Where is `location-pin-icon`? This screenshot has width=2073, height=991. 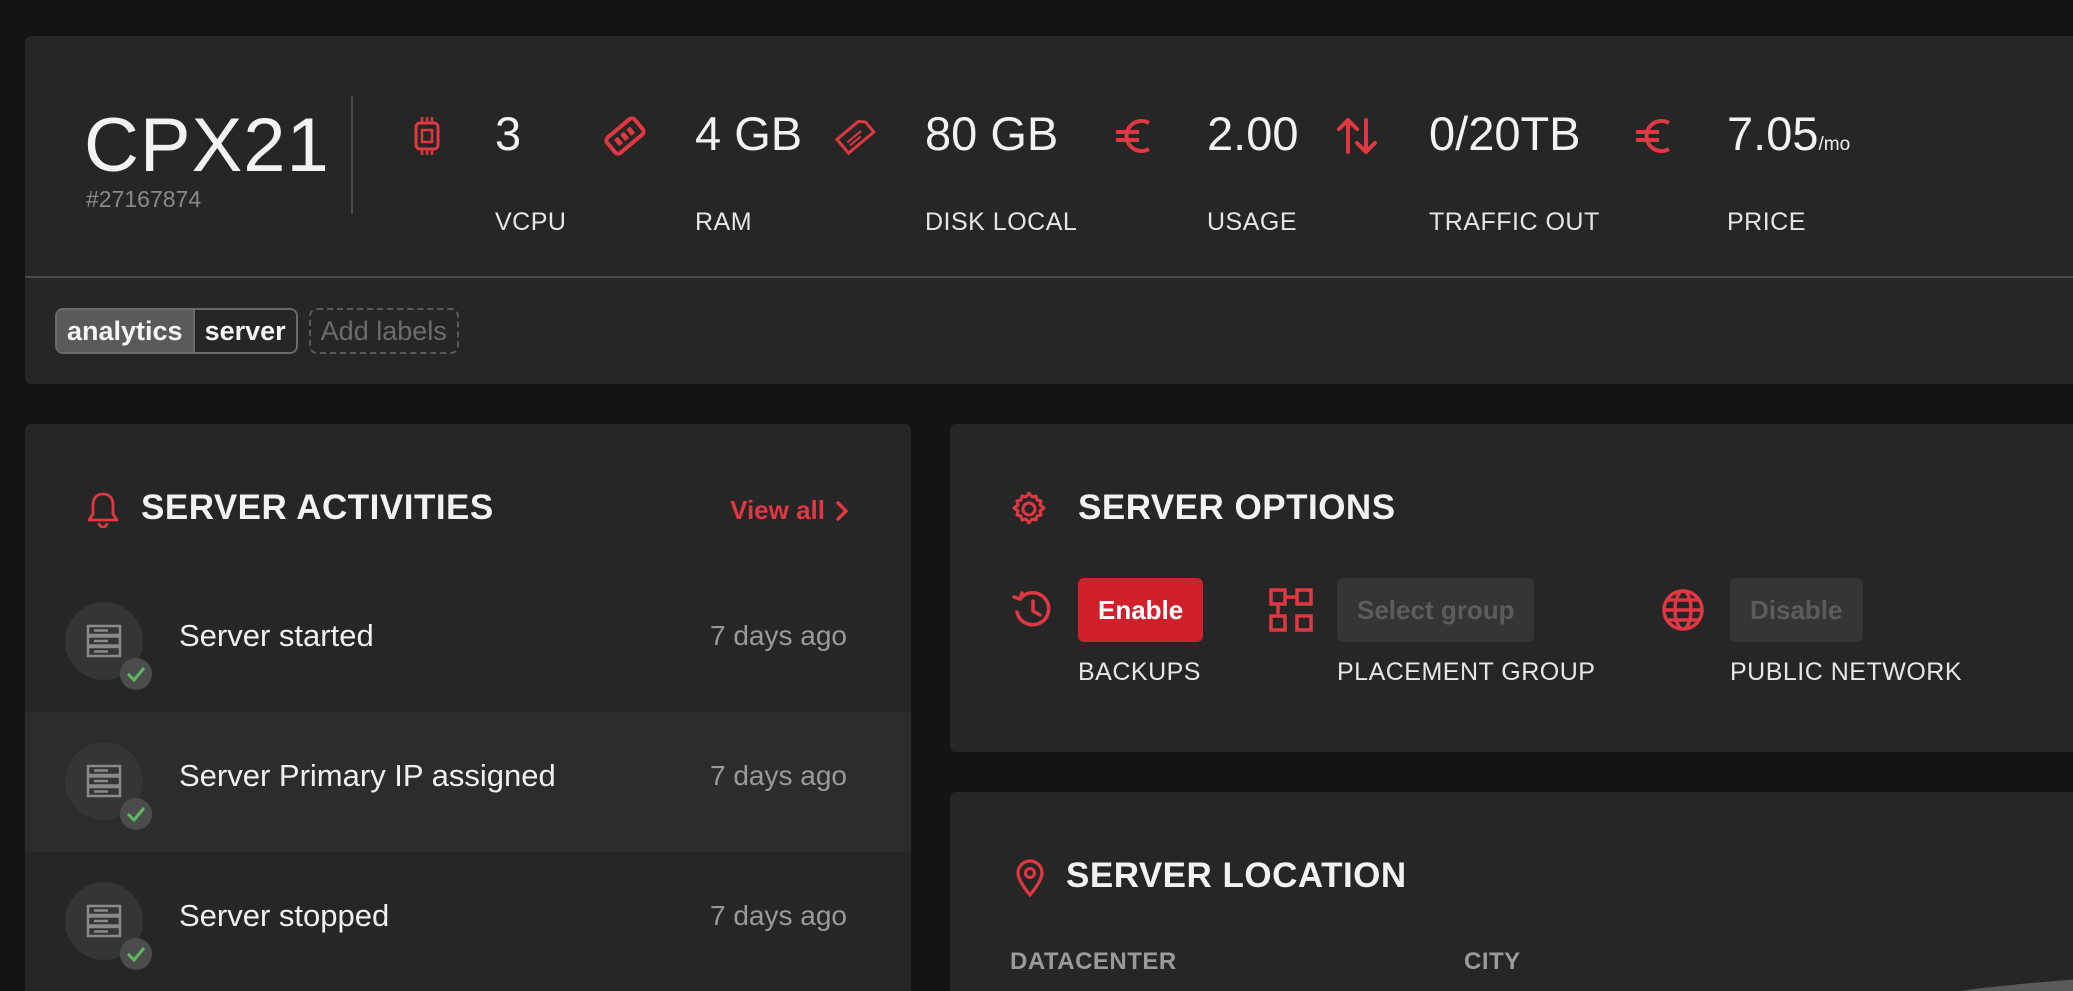
location-pin-icon is located at coordinates (1030, 878).